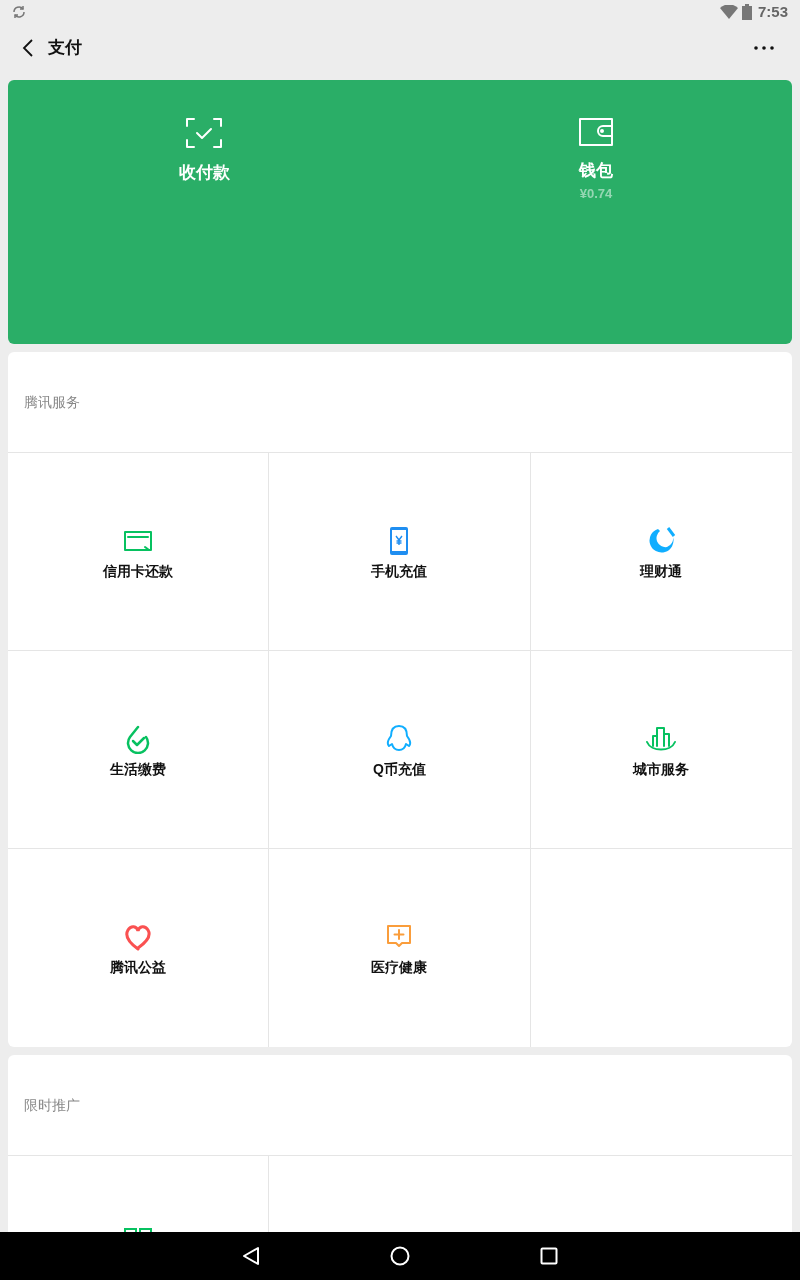  I want to click on clock-time: 7:53, so click(772, 11).